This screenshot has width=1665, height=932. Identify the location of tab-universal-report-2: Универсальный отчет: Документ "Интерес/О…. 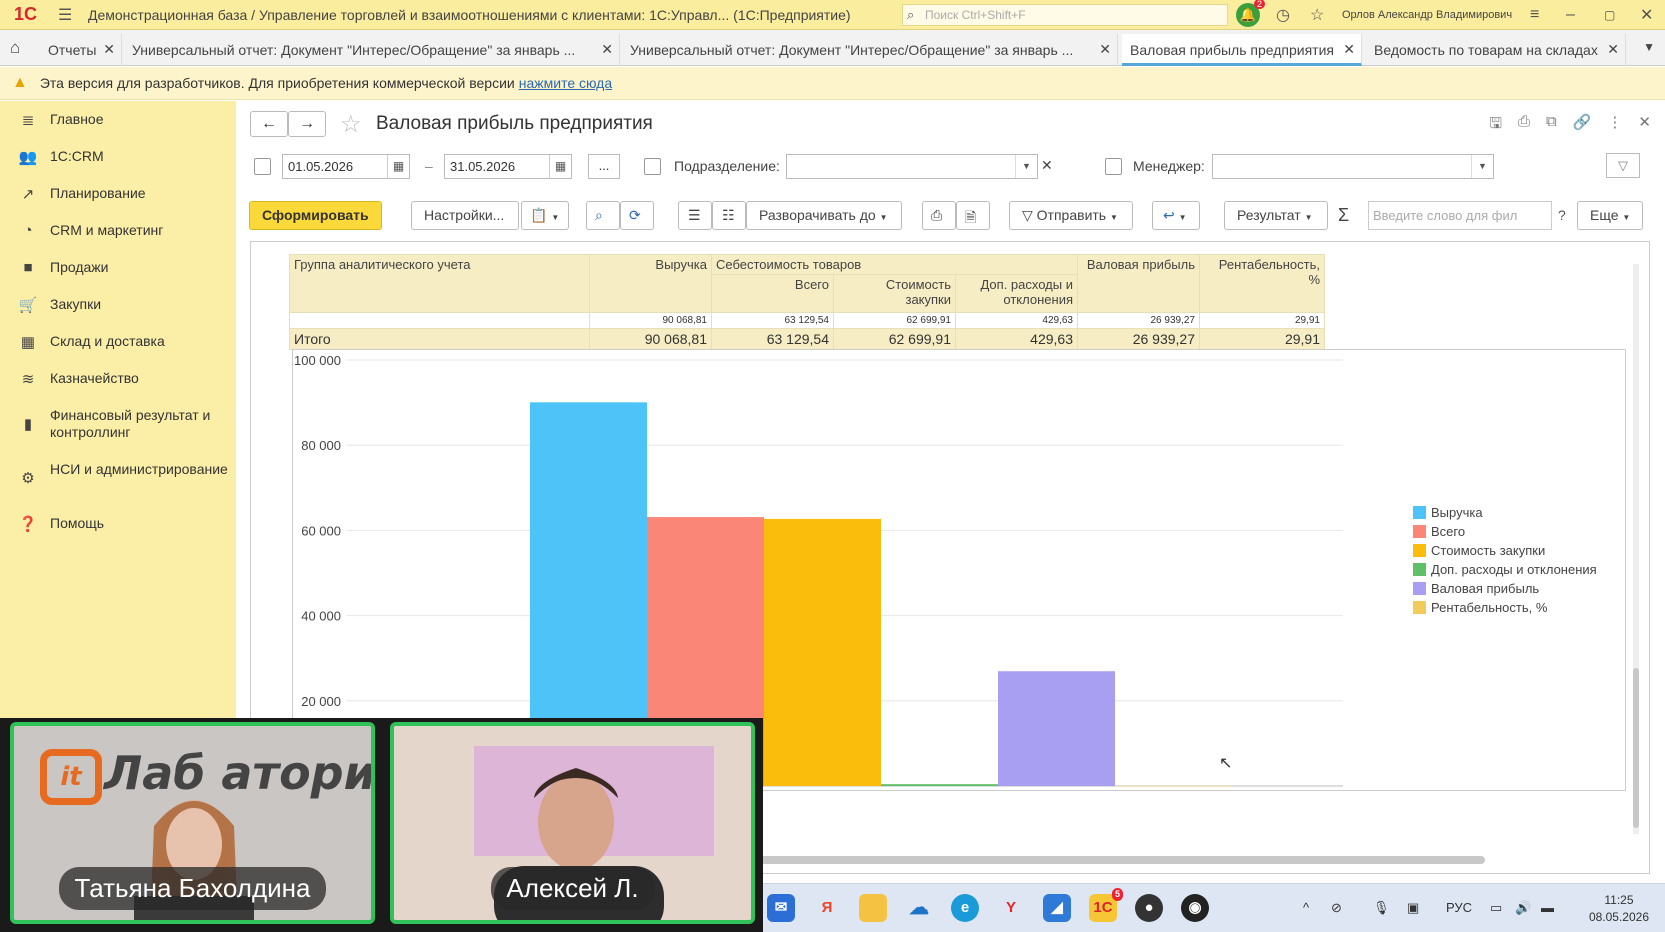
(870, 50).